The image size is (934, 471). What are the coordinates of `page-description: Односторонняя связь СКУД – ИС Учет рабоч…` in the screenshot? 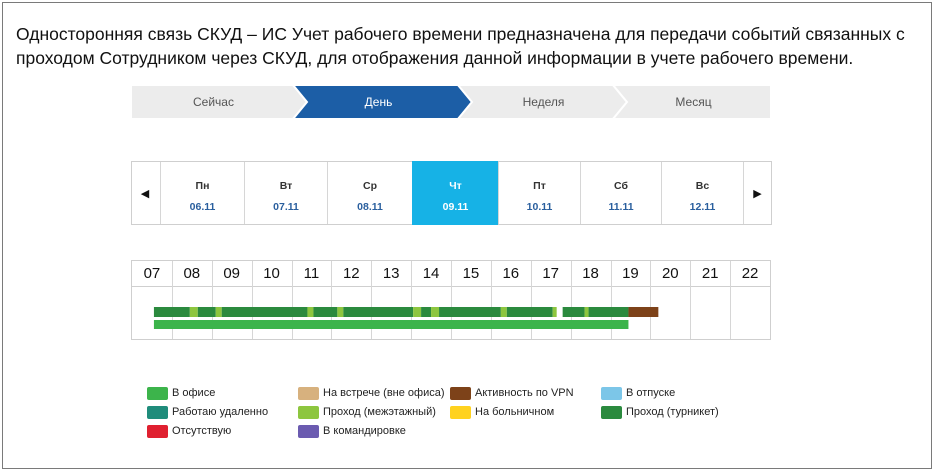 It's located at (460, 46).